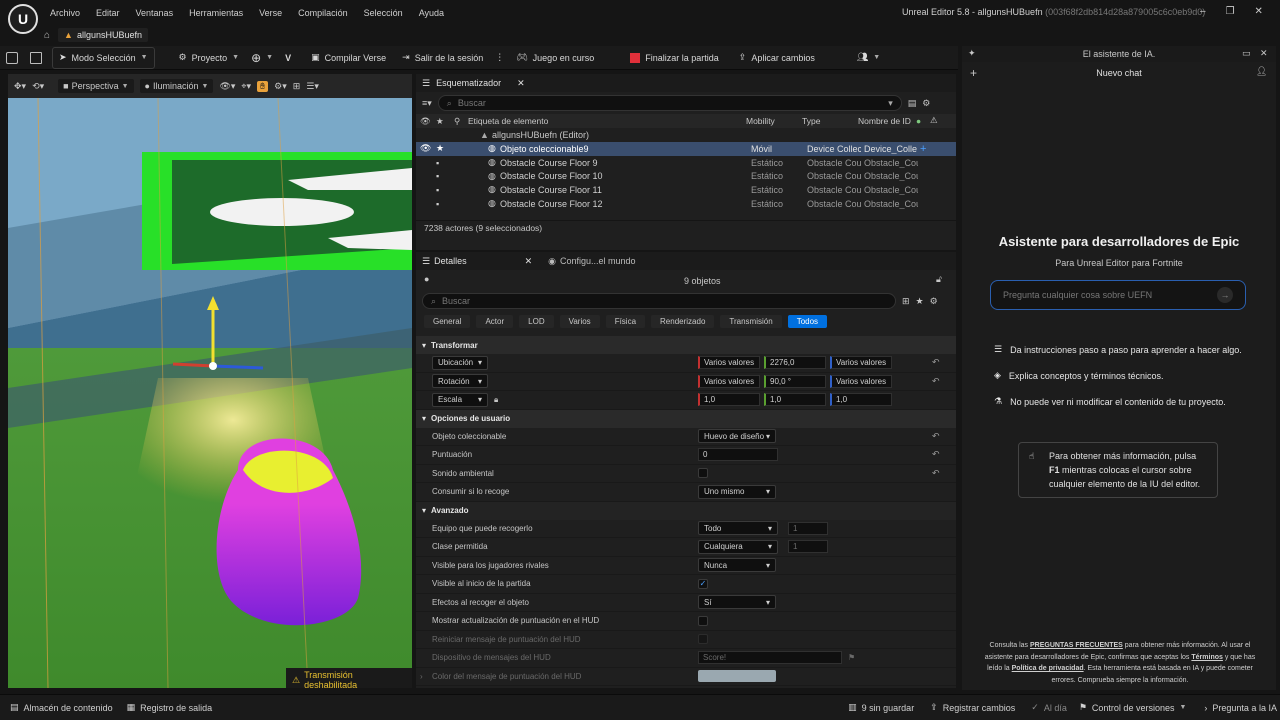 Image resolution: width=1280 pixels, height=720 pixels. I want to click on location-y-field: 2276,0, so click(795, 363).